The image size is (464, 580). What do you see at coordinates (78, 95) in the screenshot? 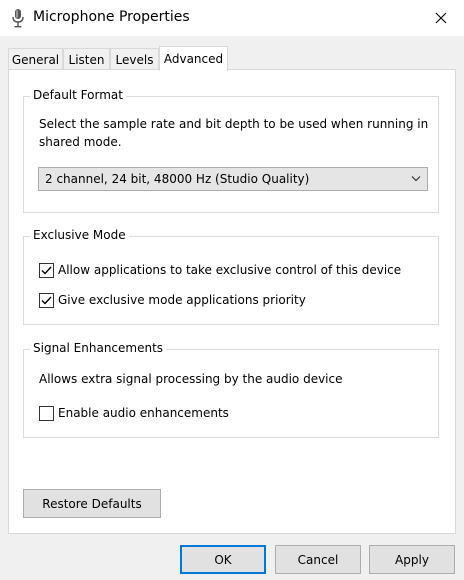
I see `default-format-legend: Default Format` at bounding box center [78, 95].